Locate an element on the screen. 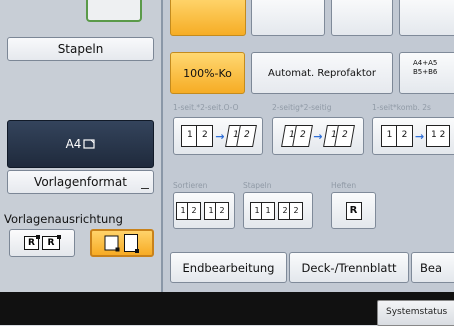  stapeln-button: Stapeln is located at coordinates (80, 49).